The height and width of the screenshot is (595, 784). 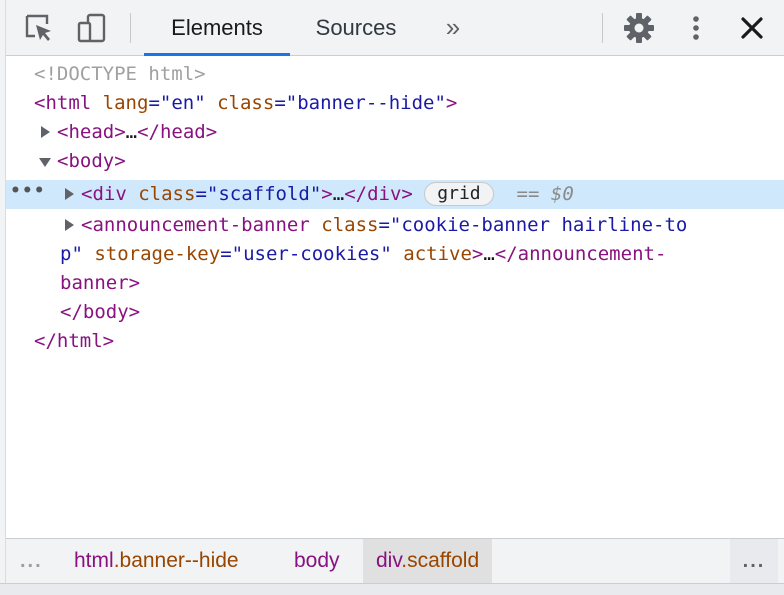 What do you see at coordinates (538, 225) in the screenshot?
I see `attr-value: "cookie-banner hairline-to` at bounding box center [538, 225].